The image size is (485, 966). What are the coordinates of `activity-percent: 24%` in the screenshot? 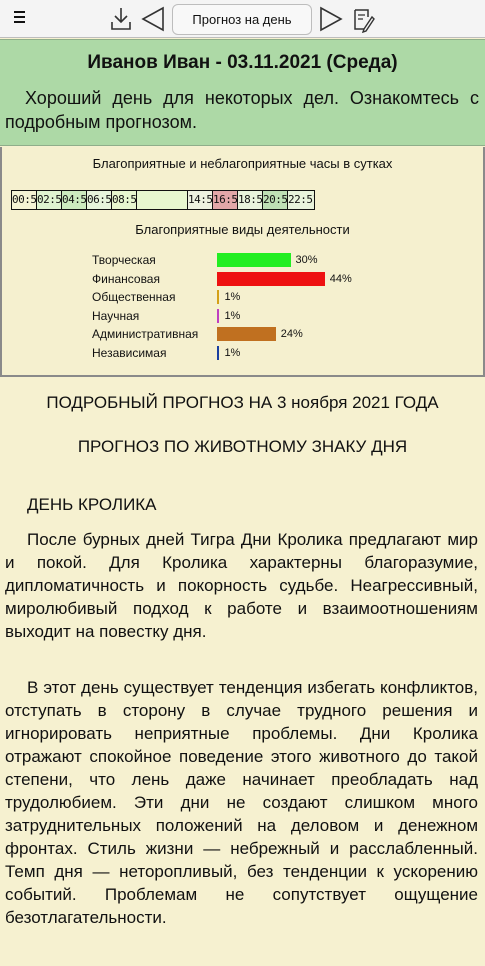 It's located at (291, 334).